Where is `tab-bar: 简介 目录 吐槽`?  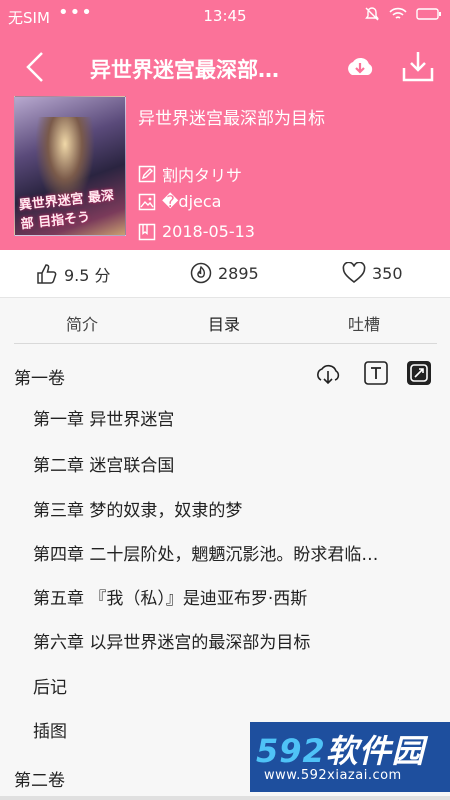 tab-bar: 简介 目录 吐槽 is located at coordinates (225, 321).